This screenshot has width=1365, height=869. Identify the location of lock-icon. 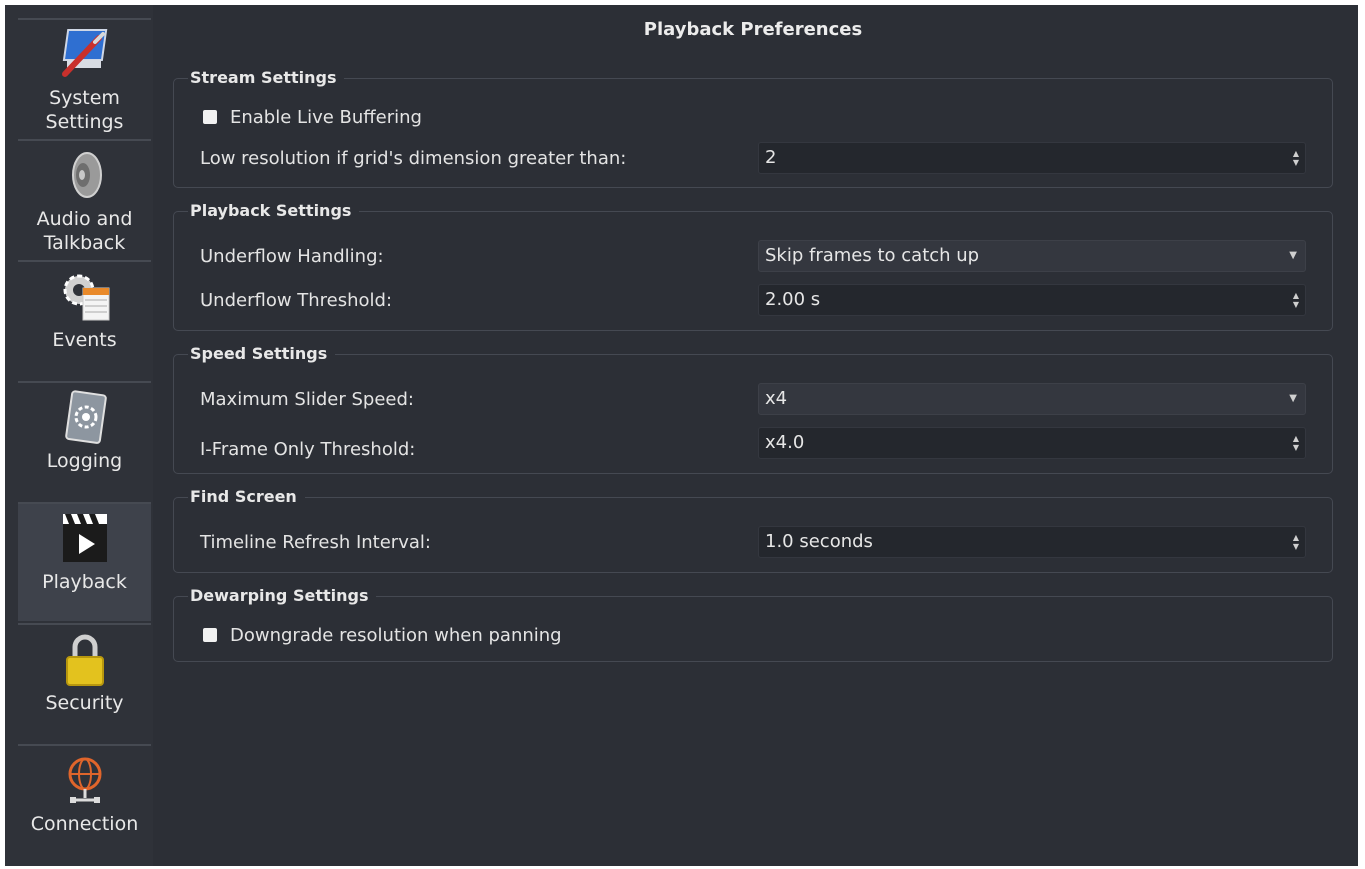
(85, 659).